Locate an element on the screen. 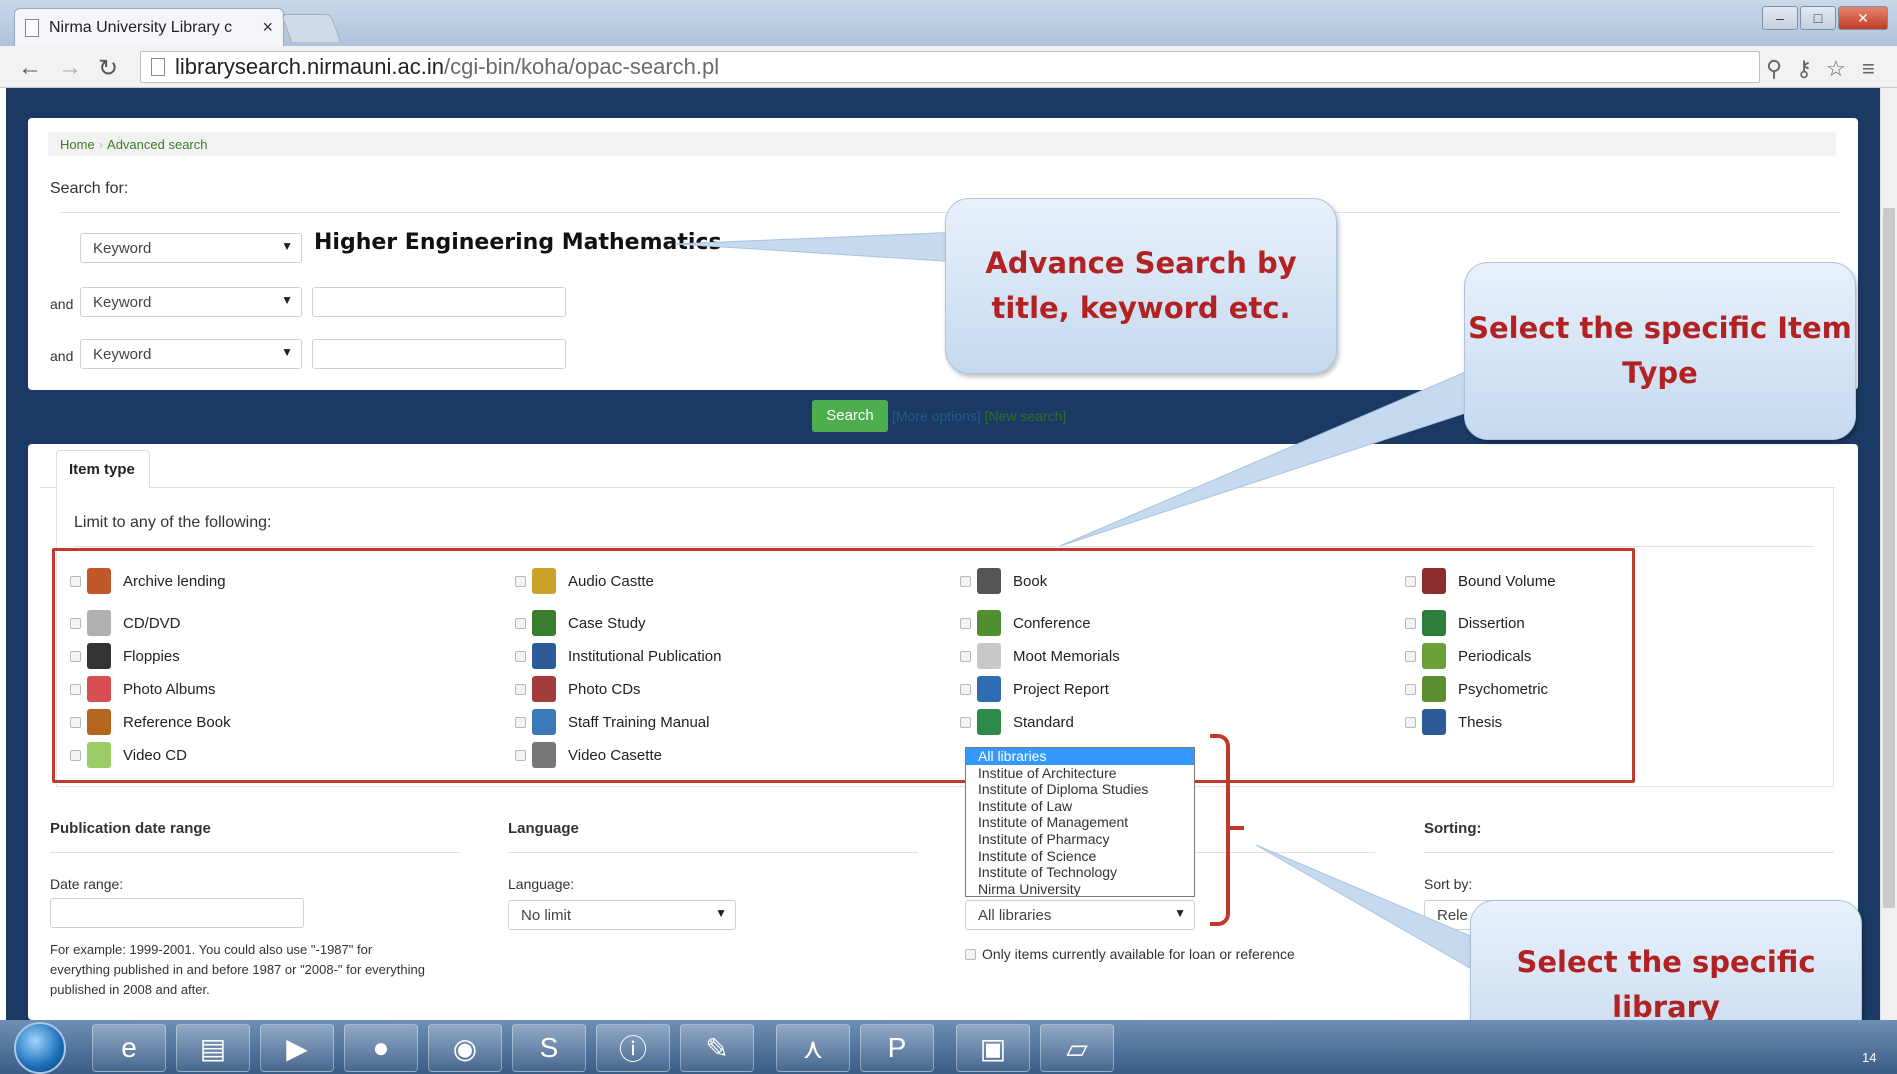 The height and width of the screenshot is (1074, 1897). explorer-taskbar-icon: ▤ is located at coordinates (213, 1048).